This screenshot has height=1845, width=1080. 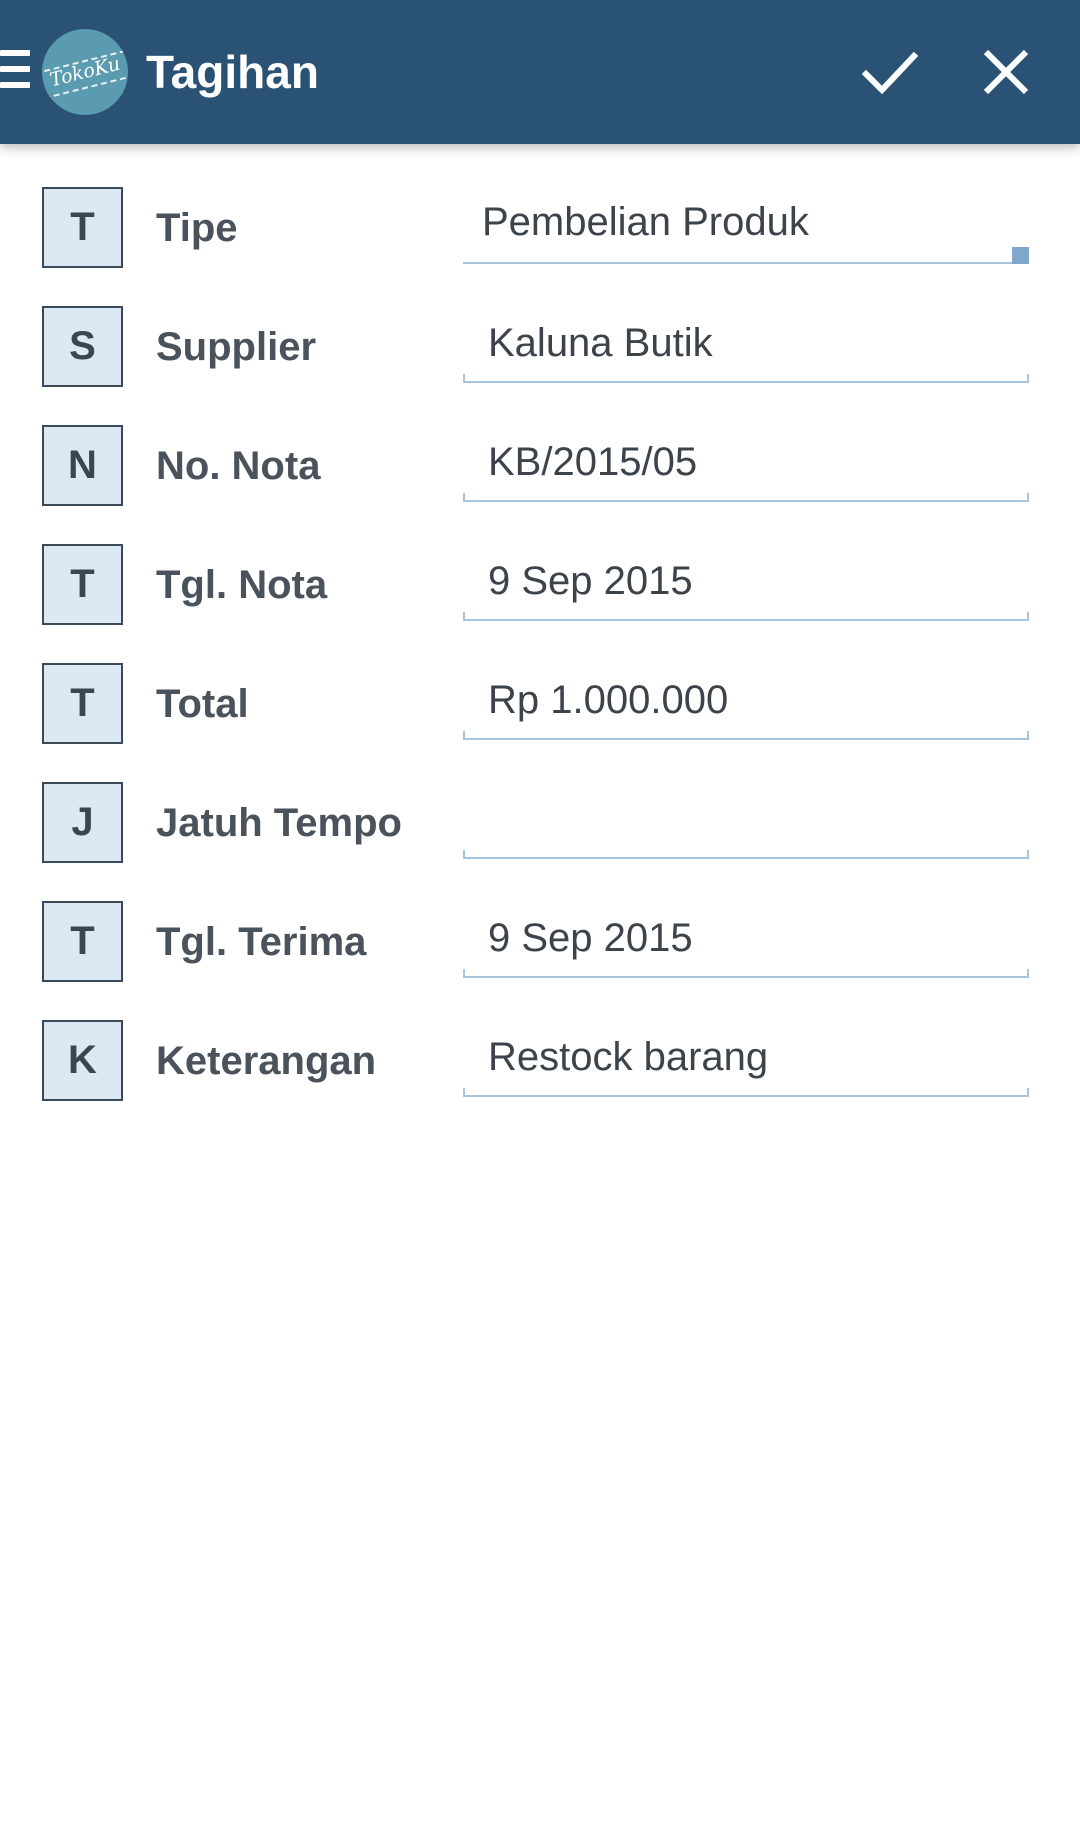 I want to click on jatuh-tempo-field, so click(x=746, y=825).